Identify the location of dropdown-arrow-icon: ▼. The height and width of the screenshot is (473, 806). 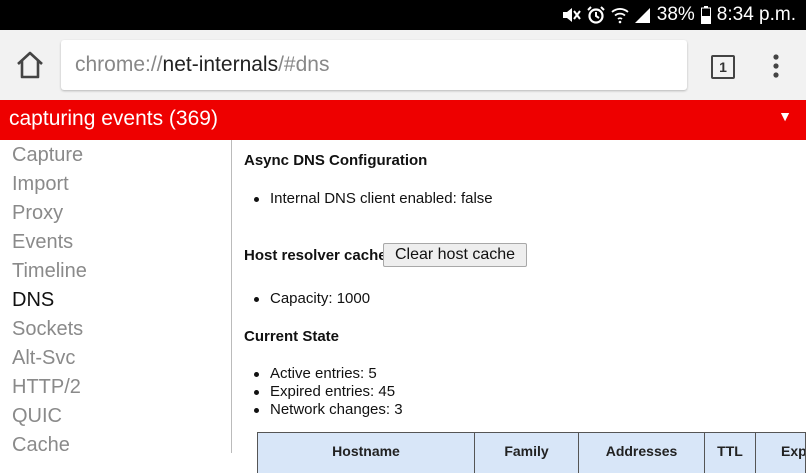
(785, 116).